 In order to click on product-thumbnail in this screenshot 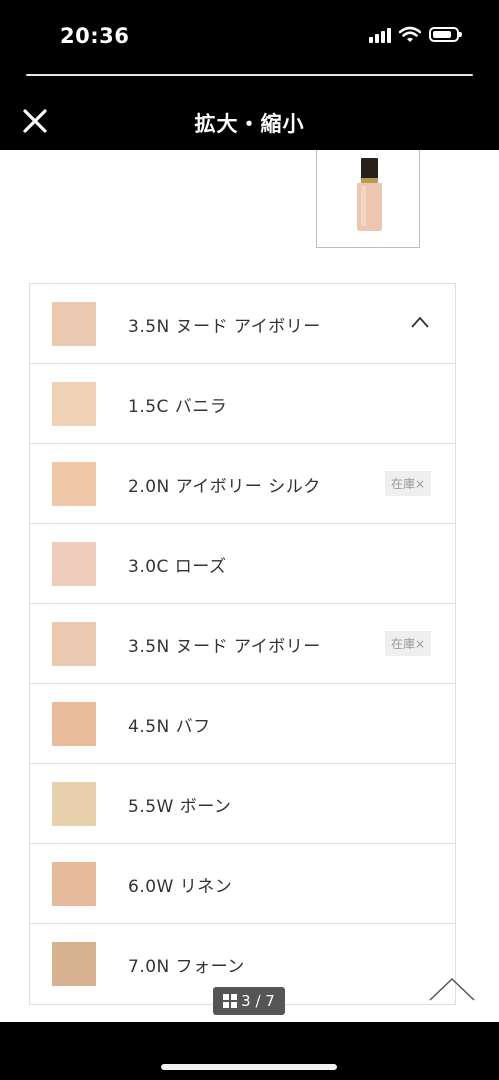, I will do `click(368, 199)`.